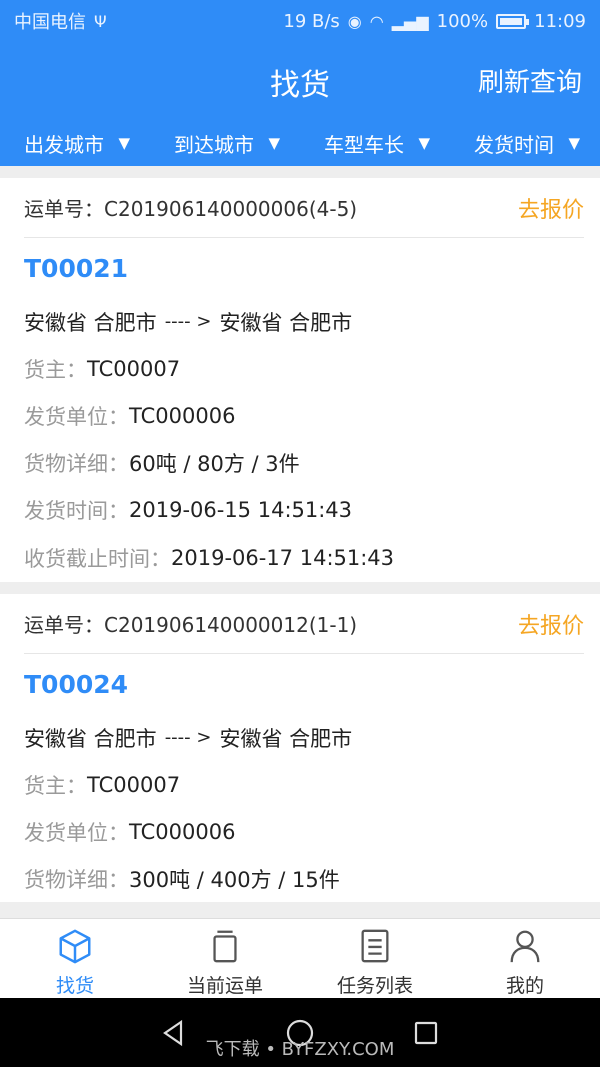  I want to click on refresh-query-button: 刷新查询, so click(530, 80).